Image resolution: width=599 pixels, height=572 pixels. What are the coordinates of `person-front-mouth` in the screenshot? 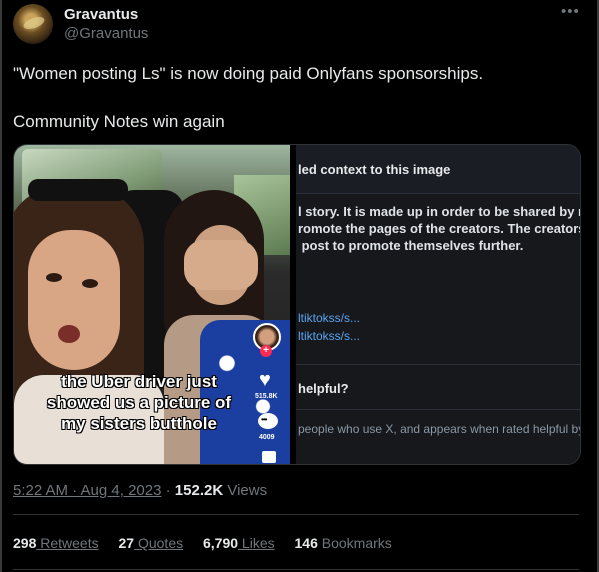 It's located at (69, 334).